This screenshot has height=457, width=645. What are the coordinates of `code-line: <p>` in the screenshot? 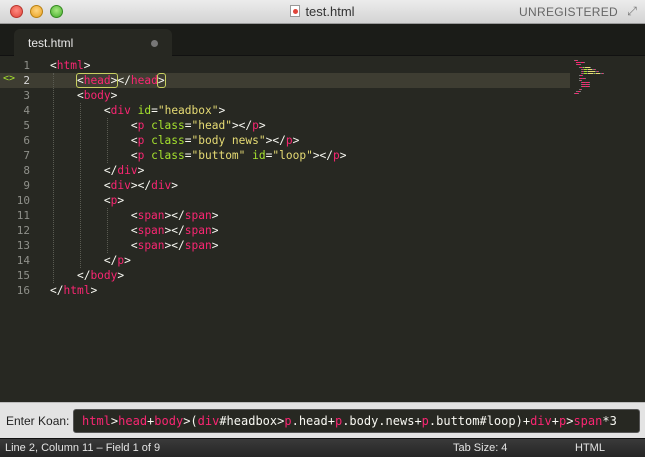 It's located at (87, 200).